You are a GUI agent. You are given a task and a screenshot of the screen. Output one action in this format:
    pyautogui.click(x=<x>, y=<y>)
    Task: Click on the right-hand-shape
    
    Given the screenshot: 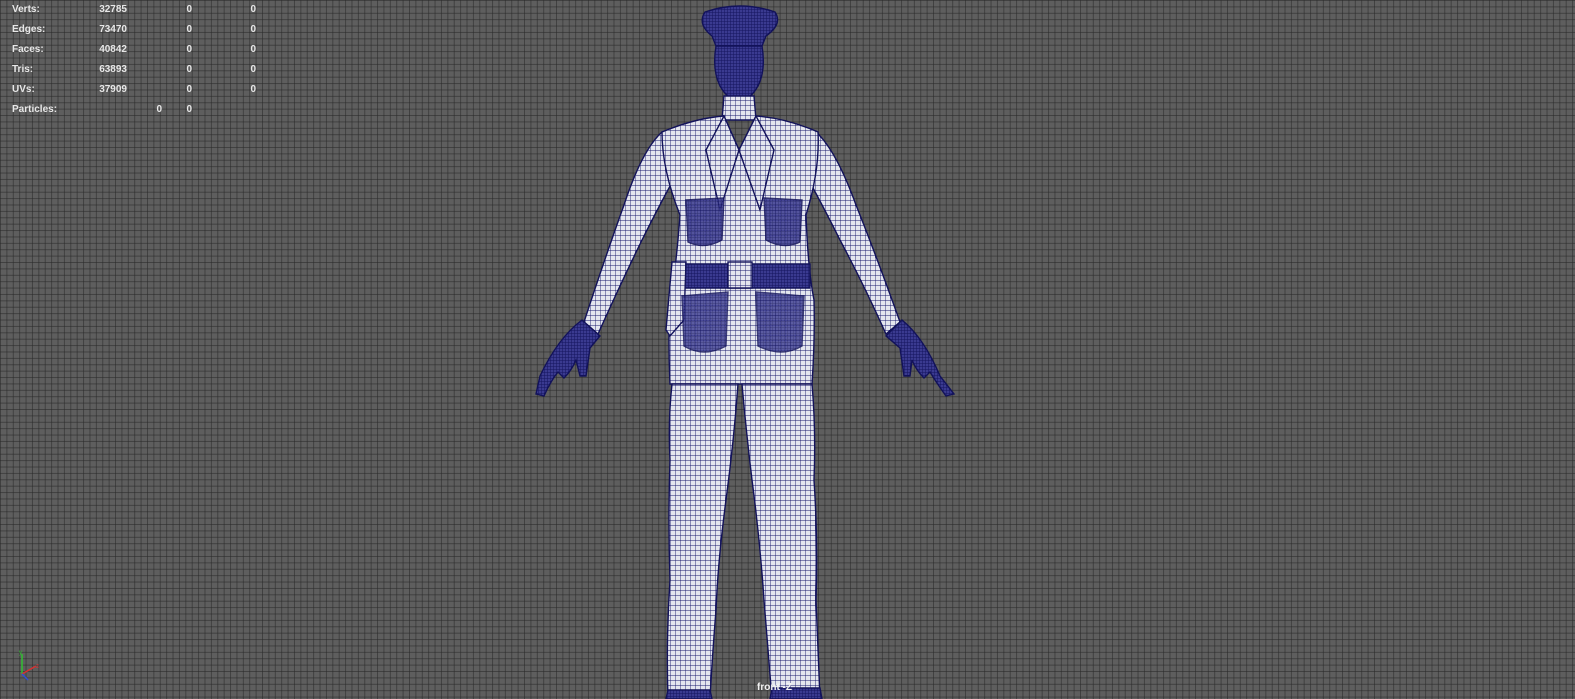 What is the action you would take?
    pyautogui.click(x=920, y=358)
    